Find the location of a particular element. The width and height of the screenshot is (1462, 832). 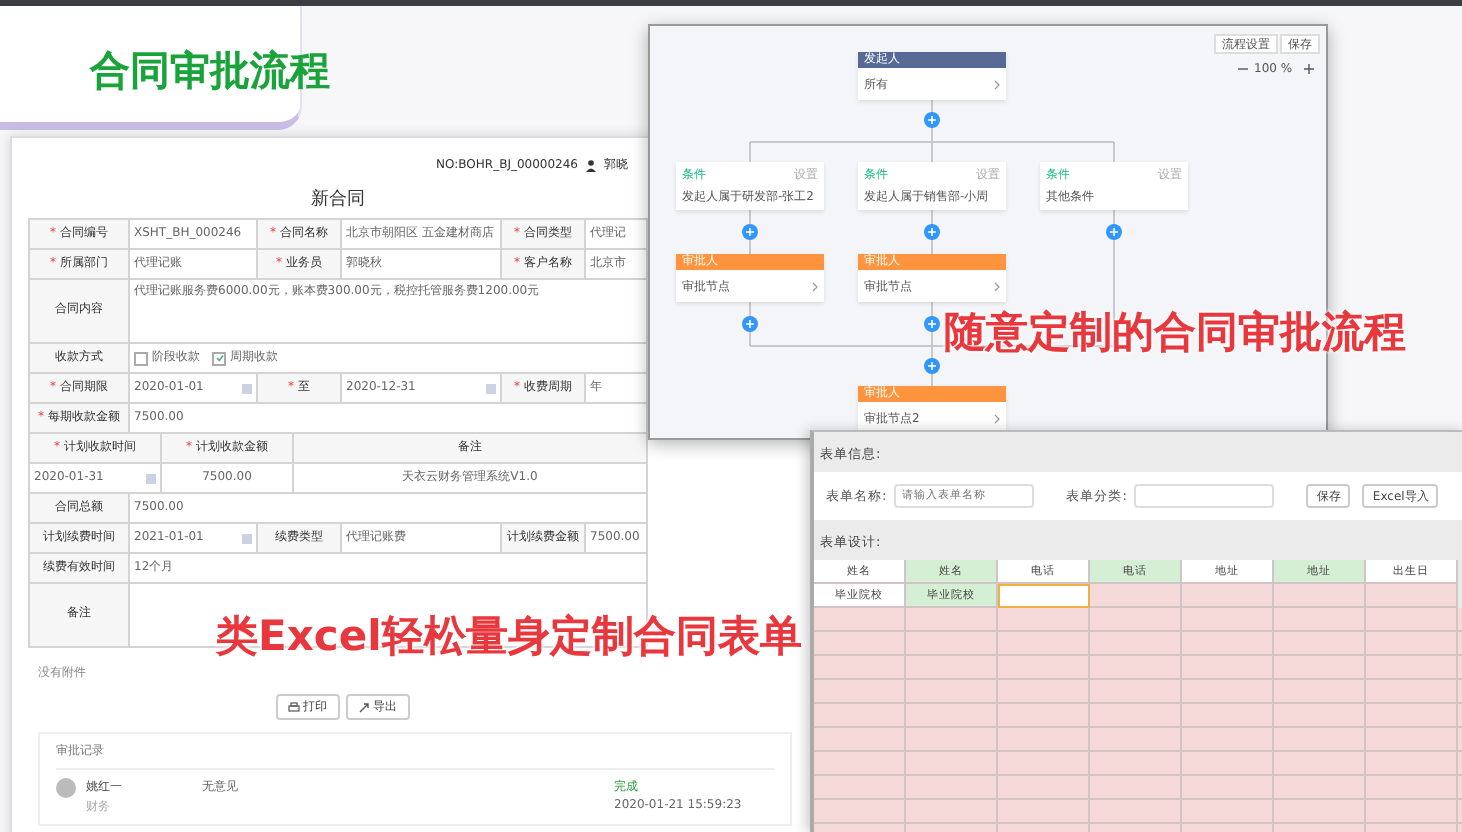

promo-caption: 随意定制的合同审批流程 is located at coordinates (1175, 333).